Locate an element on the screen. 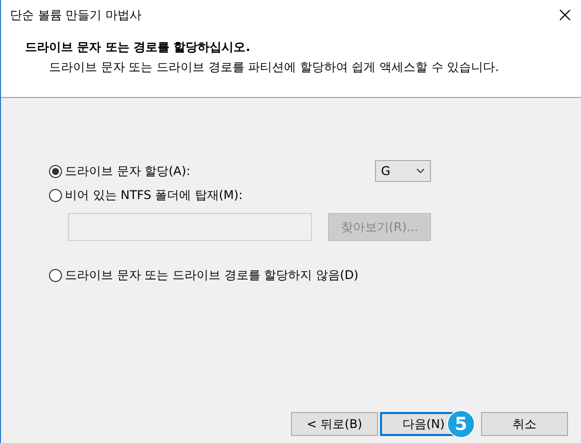 The height and width of the screenshot is (443, 581). radio-label: 드라이브 문자 또는 드라이브 경로를 할당하지 않음(D) is located at coordinates (211, 275).